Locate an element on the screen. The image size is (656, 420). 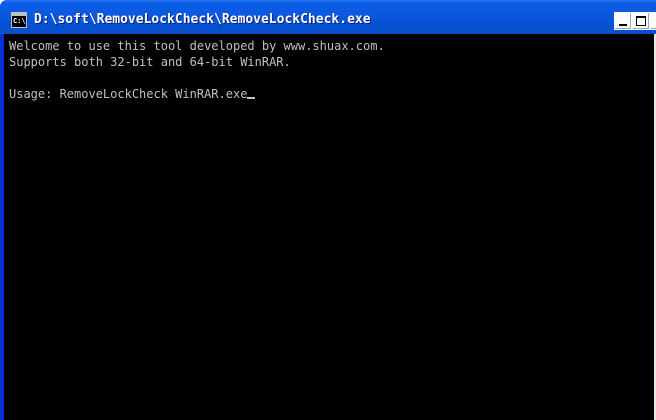
console-line: Supports both 32-bit and 64-bit WinRAR. is located at coordinates (150, 62).